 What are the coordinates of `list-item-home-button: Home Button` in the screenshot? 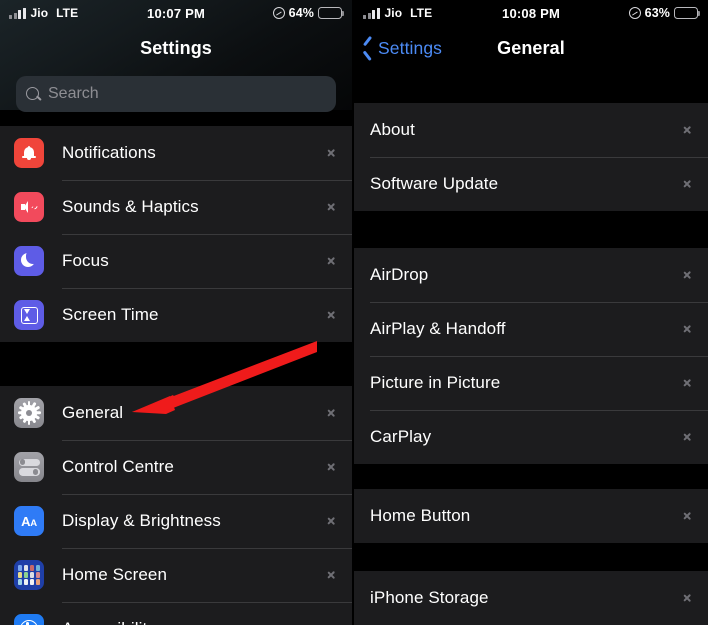 It's located at (531, 516).